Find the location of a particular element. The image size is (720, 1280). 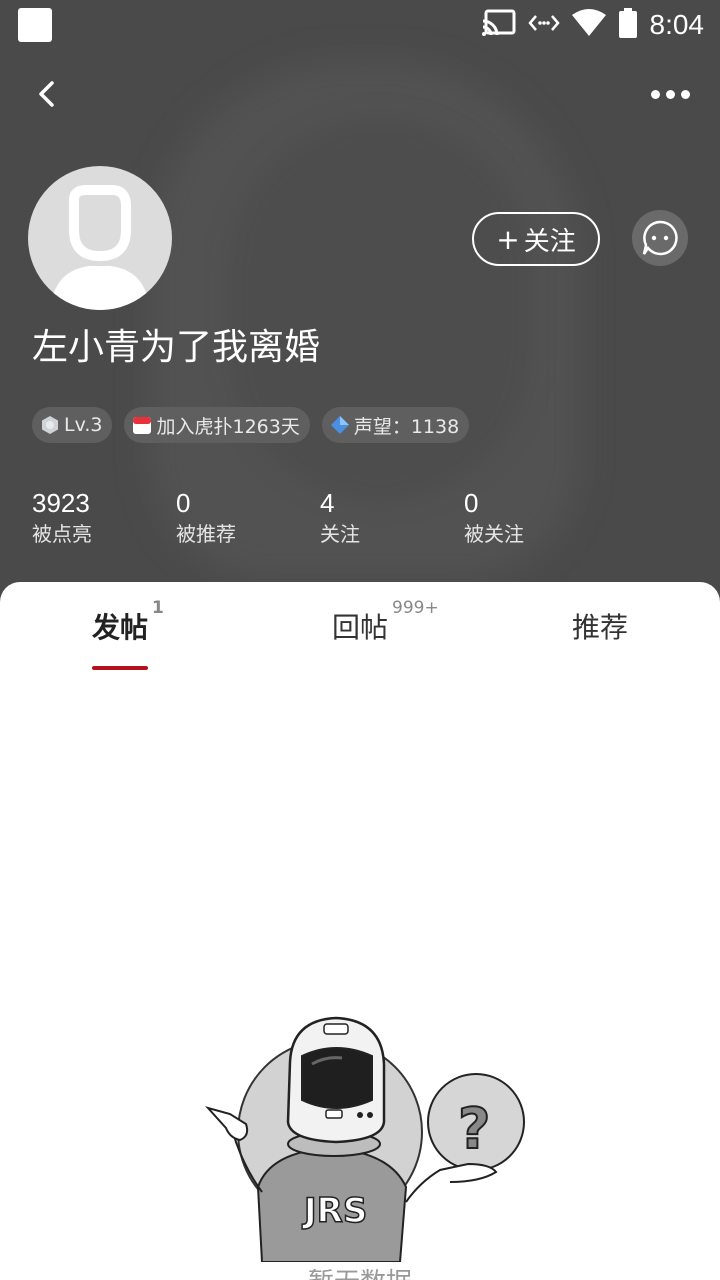

status-bar: 8:04 is located at coordinates (360, 25).